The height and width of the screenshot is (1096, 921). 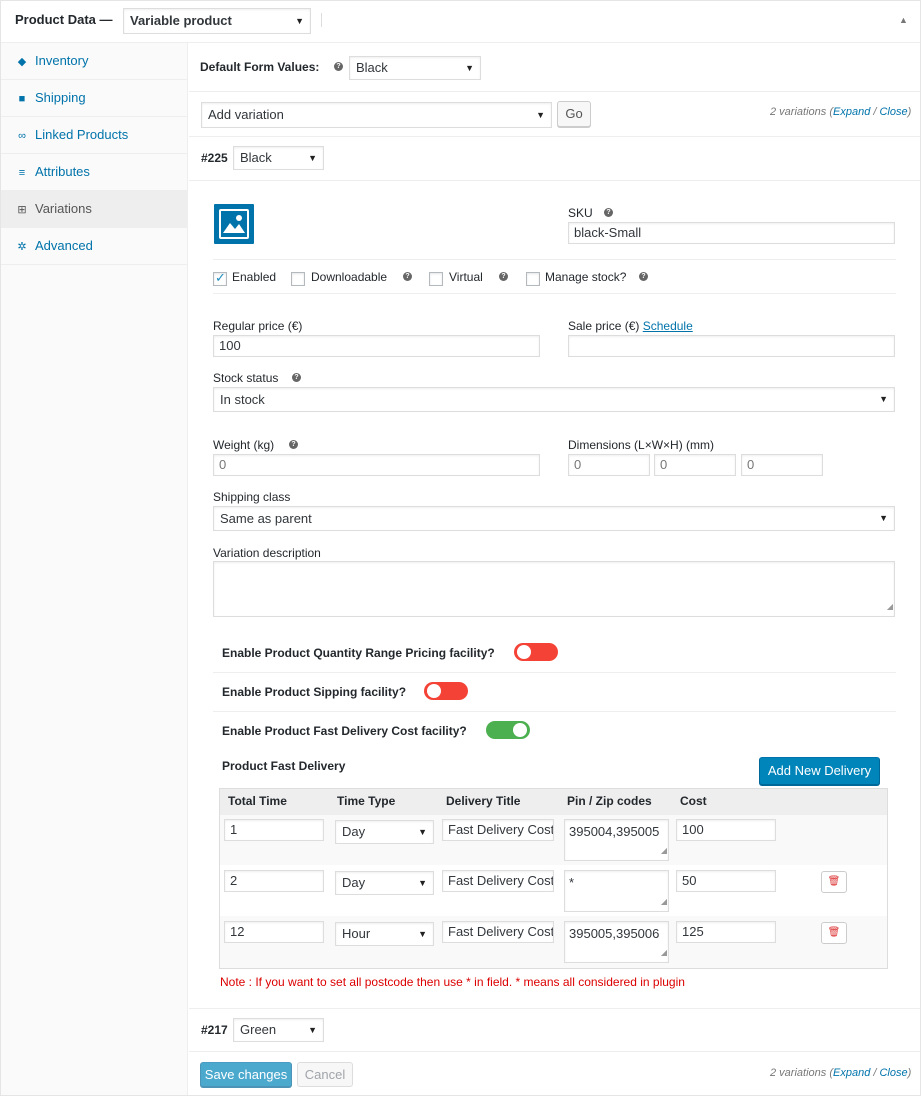 I want to click on pin-codes-textarea: * ◢, so click(x=616, y=891).